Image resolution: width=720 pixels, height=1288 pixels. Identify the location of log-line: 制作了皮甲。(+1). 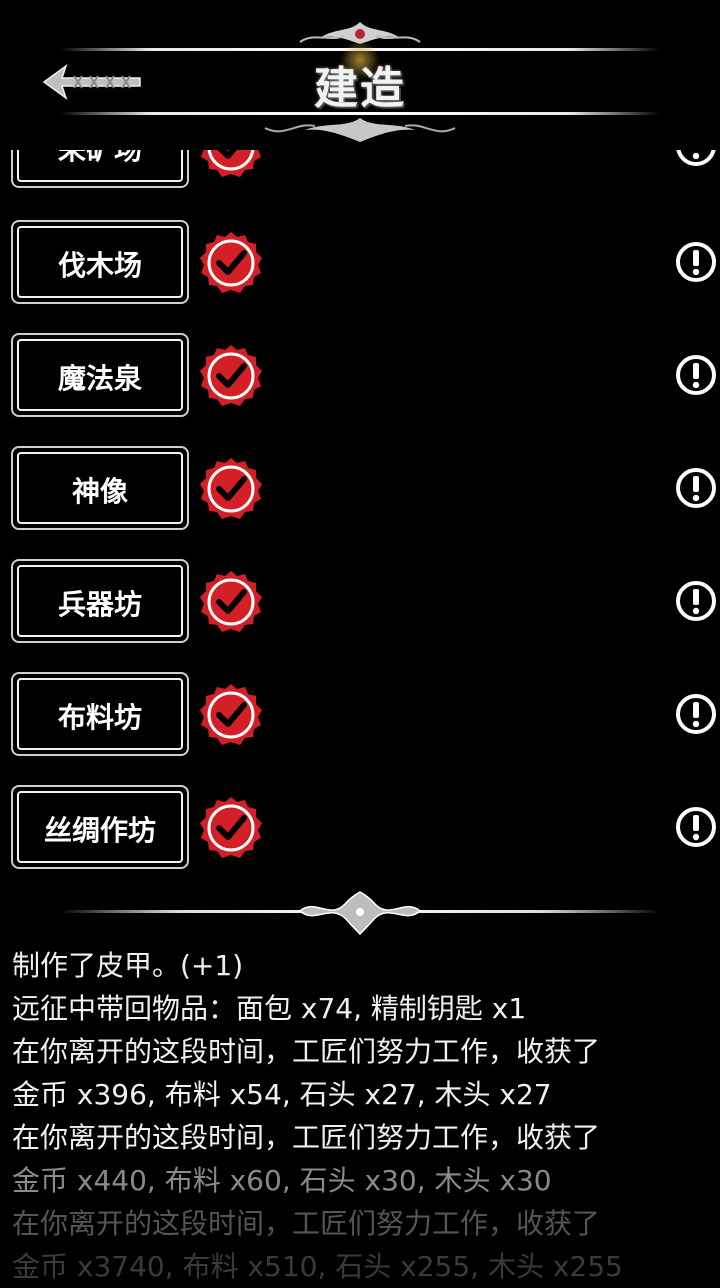
(128, 965).